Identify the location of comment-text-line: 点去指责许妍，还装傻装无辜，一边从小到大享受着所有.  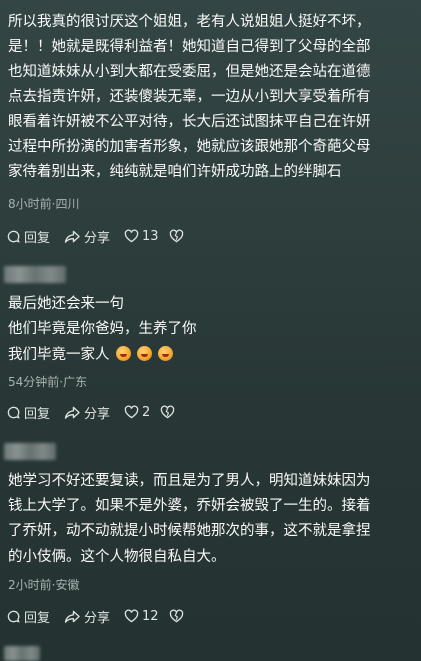
(189, 97).